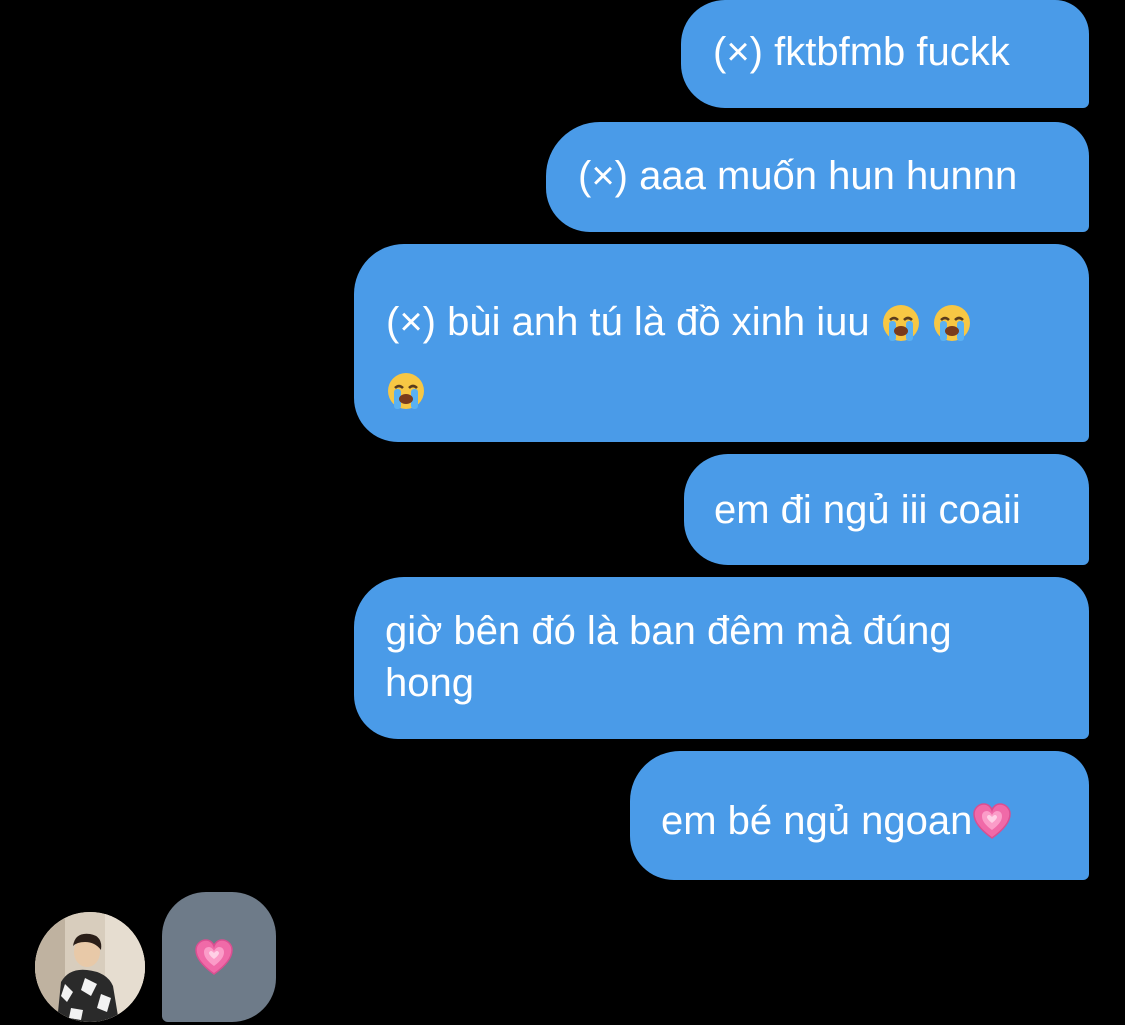  I want to click on sent-message-bubble: giờ bên đó là ban đêm mà đúng hong, so click(721, 658).